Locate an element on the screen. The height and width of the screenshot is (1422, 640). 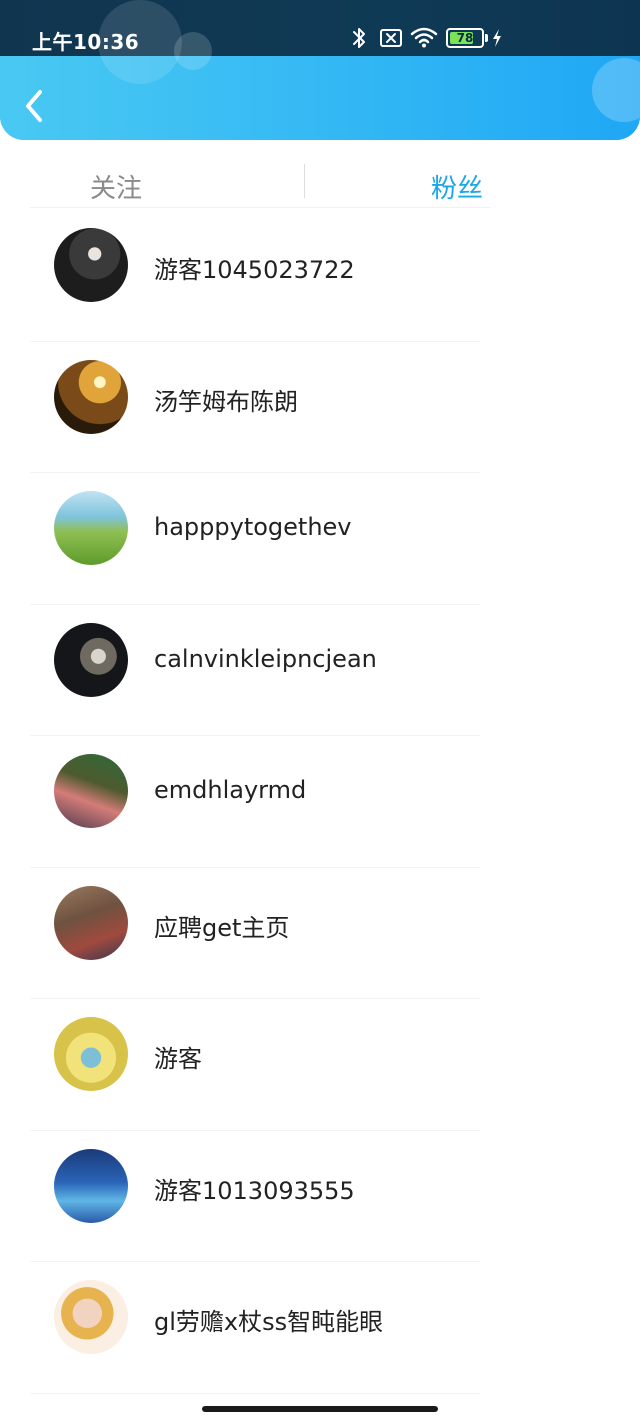
home-indicator is located at coordinates (320, 1409).